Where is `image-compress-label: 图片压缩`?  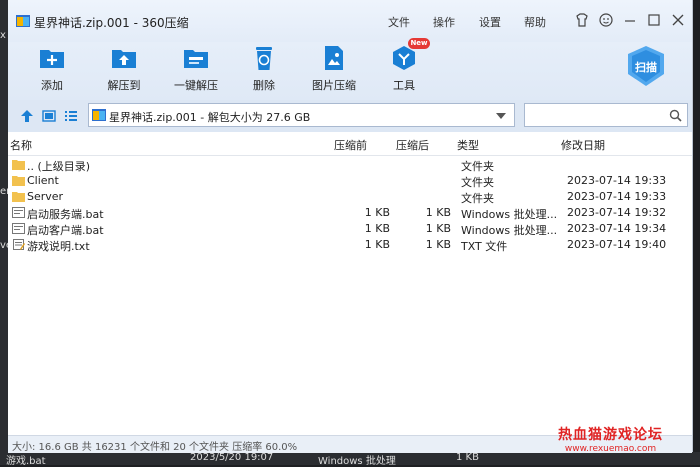 image-compress-label: 图片压缩 is located at coordinates (334, 85).